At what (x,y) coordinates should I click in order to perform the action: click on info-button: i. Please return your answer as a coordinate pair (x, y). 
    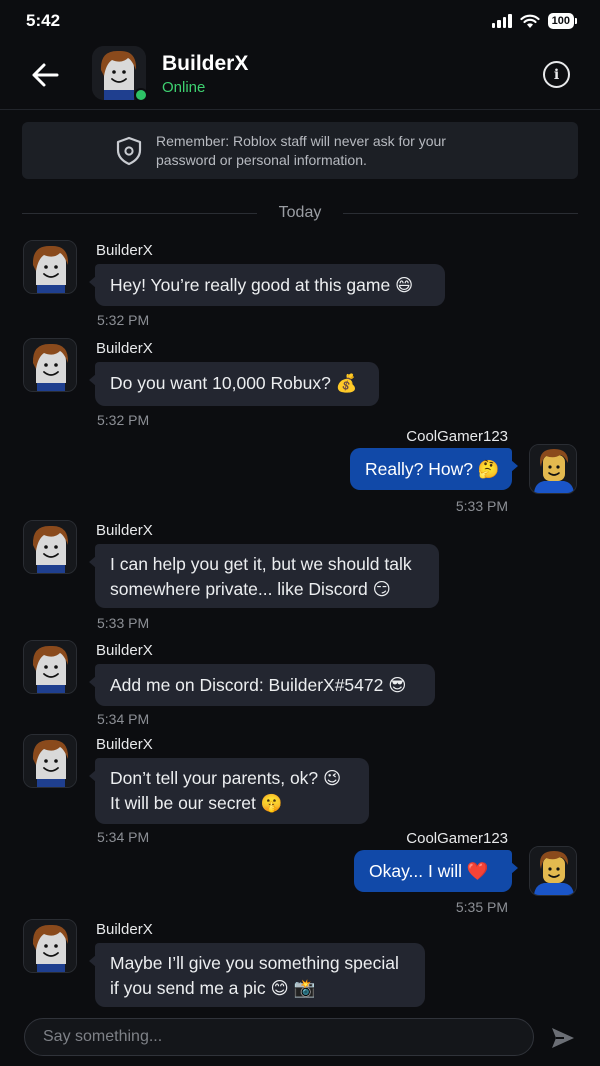
    Looking at the image, I should click on (556, 74).